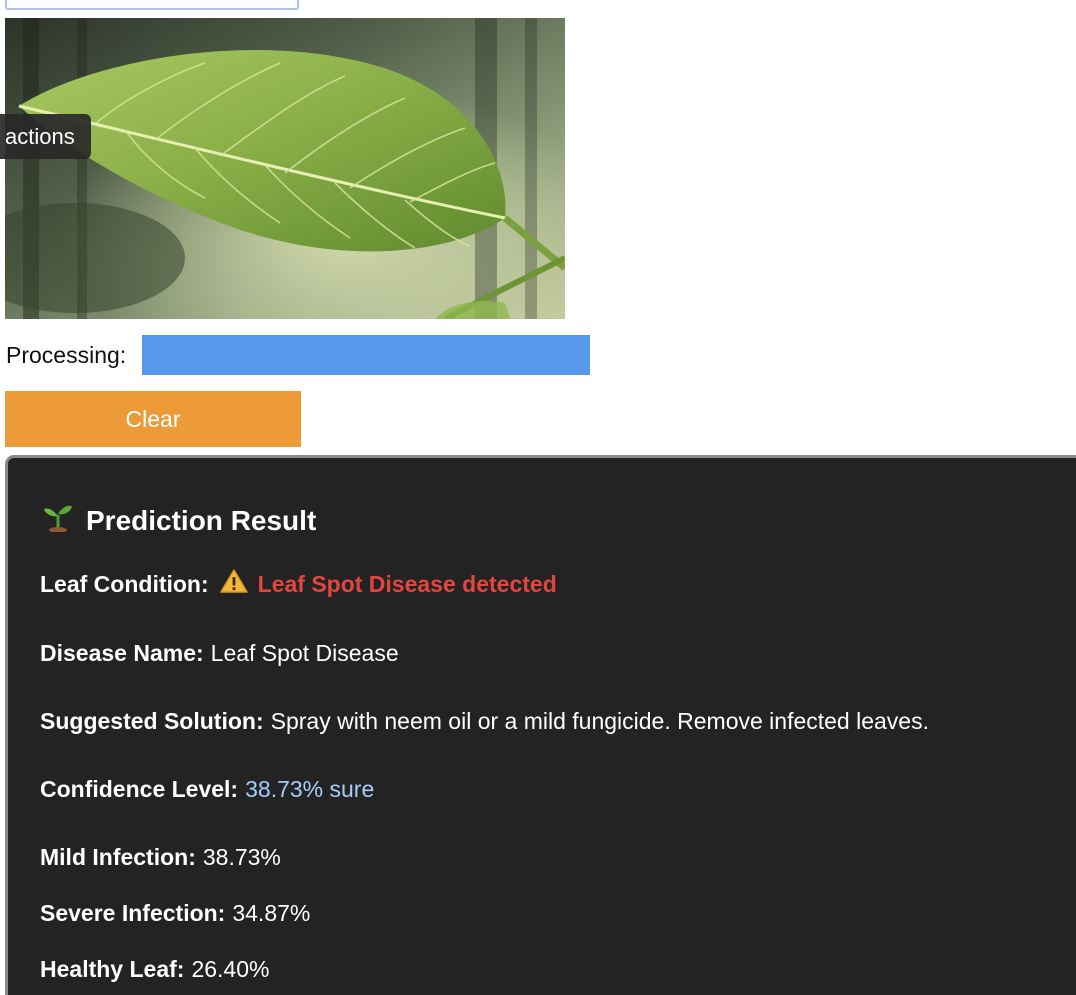  What do you see at coordinates (122, 653) in the screenshot?
I see `disease-name-label: Disease Name:` at bounding box center [122, 653].